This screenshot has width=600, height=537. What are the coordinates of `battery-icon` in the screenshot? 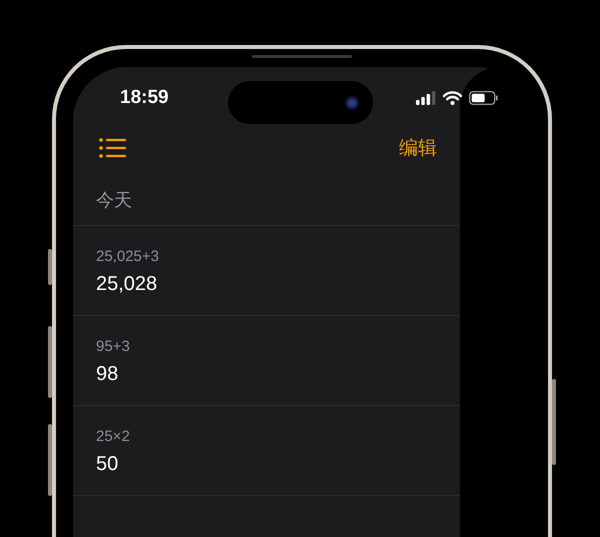 It's located at (483, 98).